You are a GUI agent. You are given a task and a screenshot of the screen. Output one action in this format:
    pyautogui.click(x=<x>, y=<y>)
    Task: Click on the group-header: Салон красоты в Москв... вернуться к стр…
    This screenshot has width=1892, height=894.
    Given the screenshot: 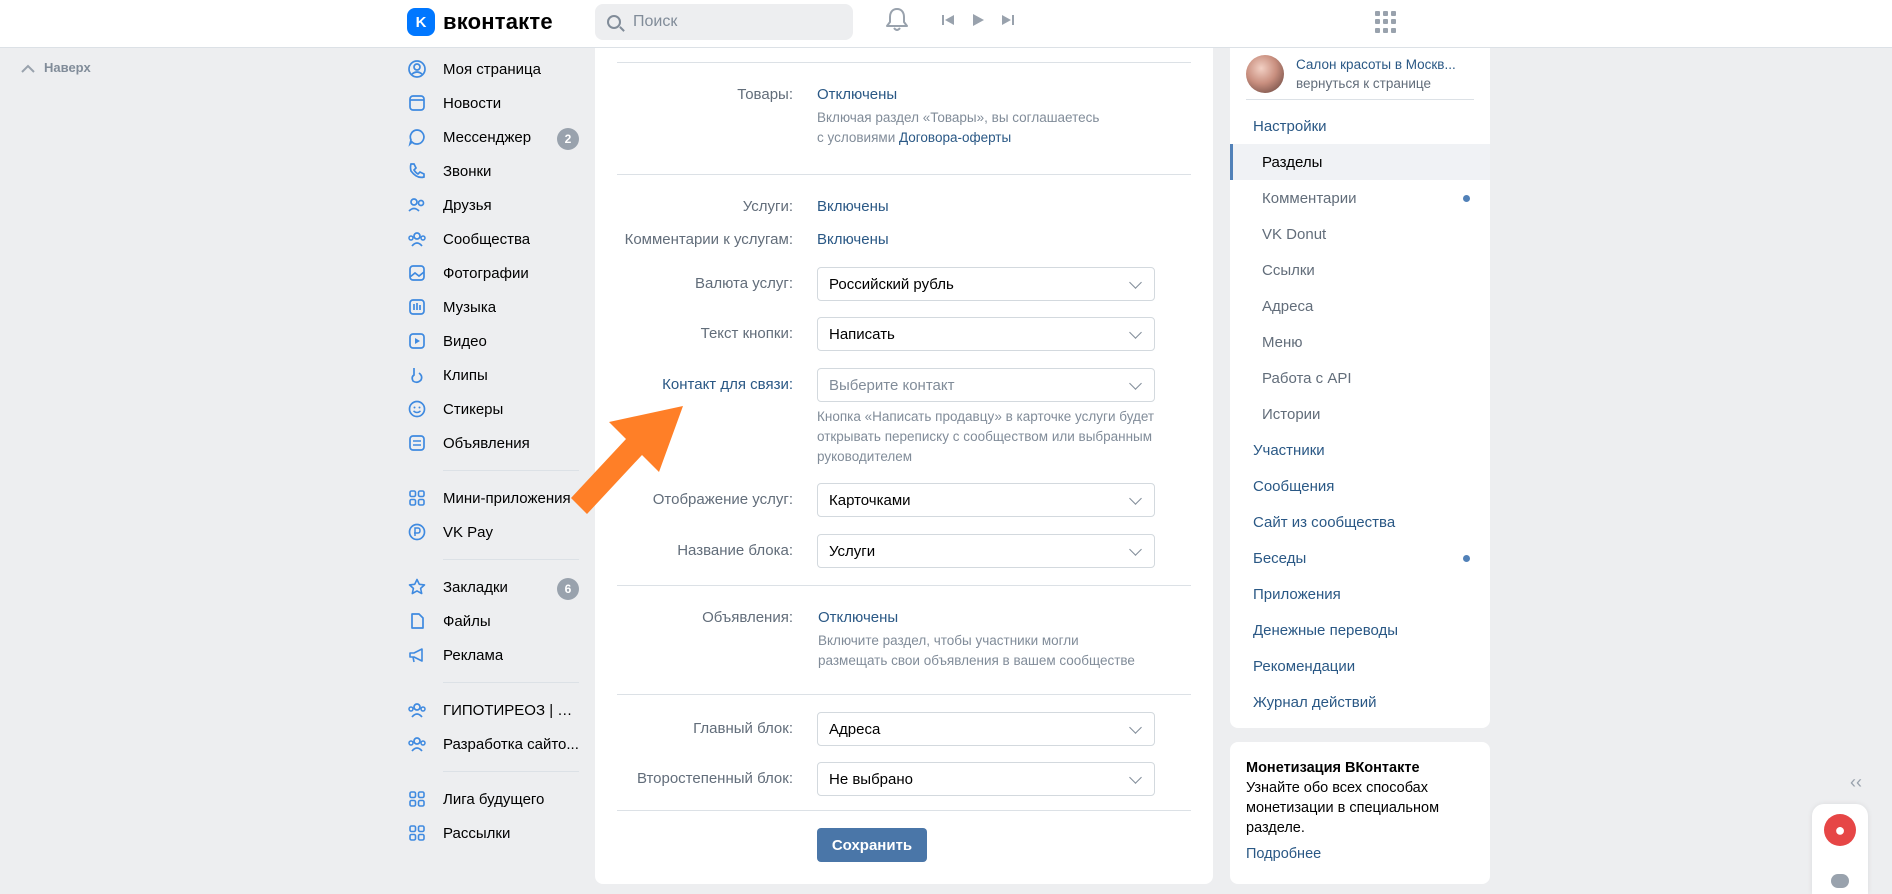 What is the action you would take?
    pyautogui.click(x=1360, y=74)
    